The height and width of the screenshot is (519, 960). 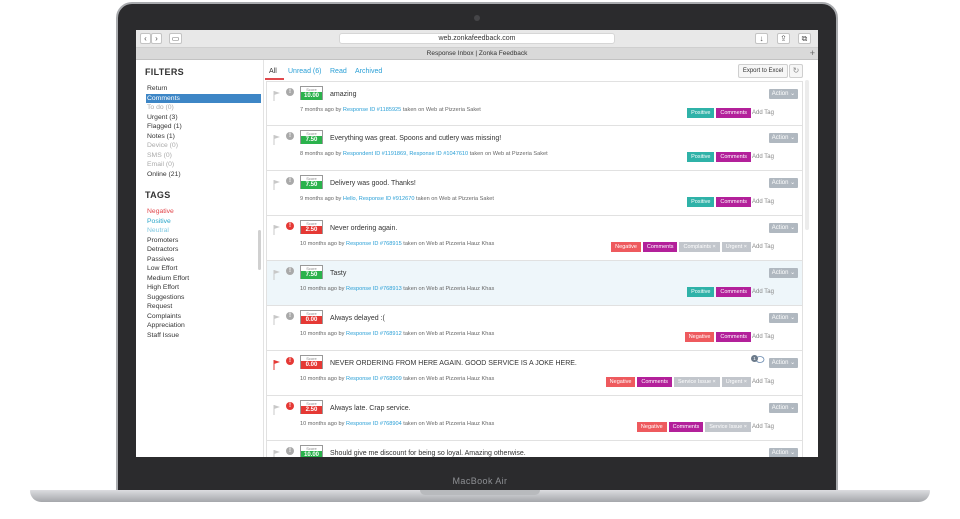 What do you see at coordinates (273, 71) in the screenshot?
I see `tab-all: All` at bounding box center [273, 71].